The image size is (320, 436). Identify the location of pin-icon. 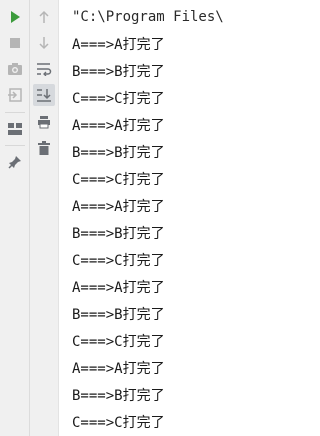
(14, 162).